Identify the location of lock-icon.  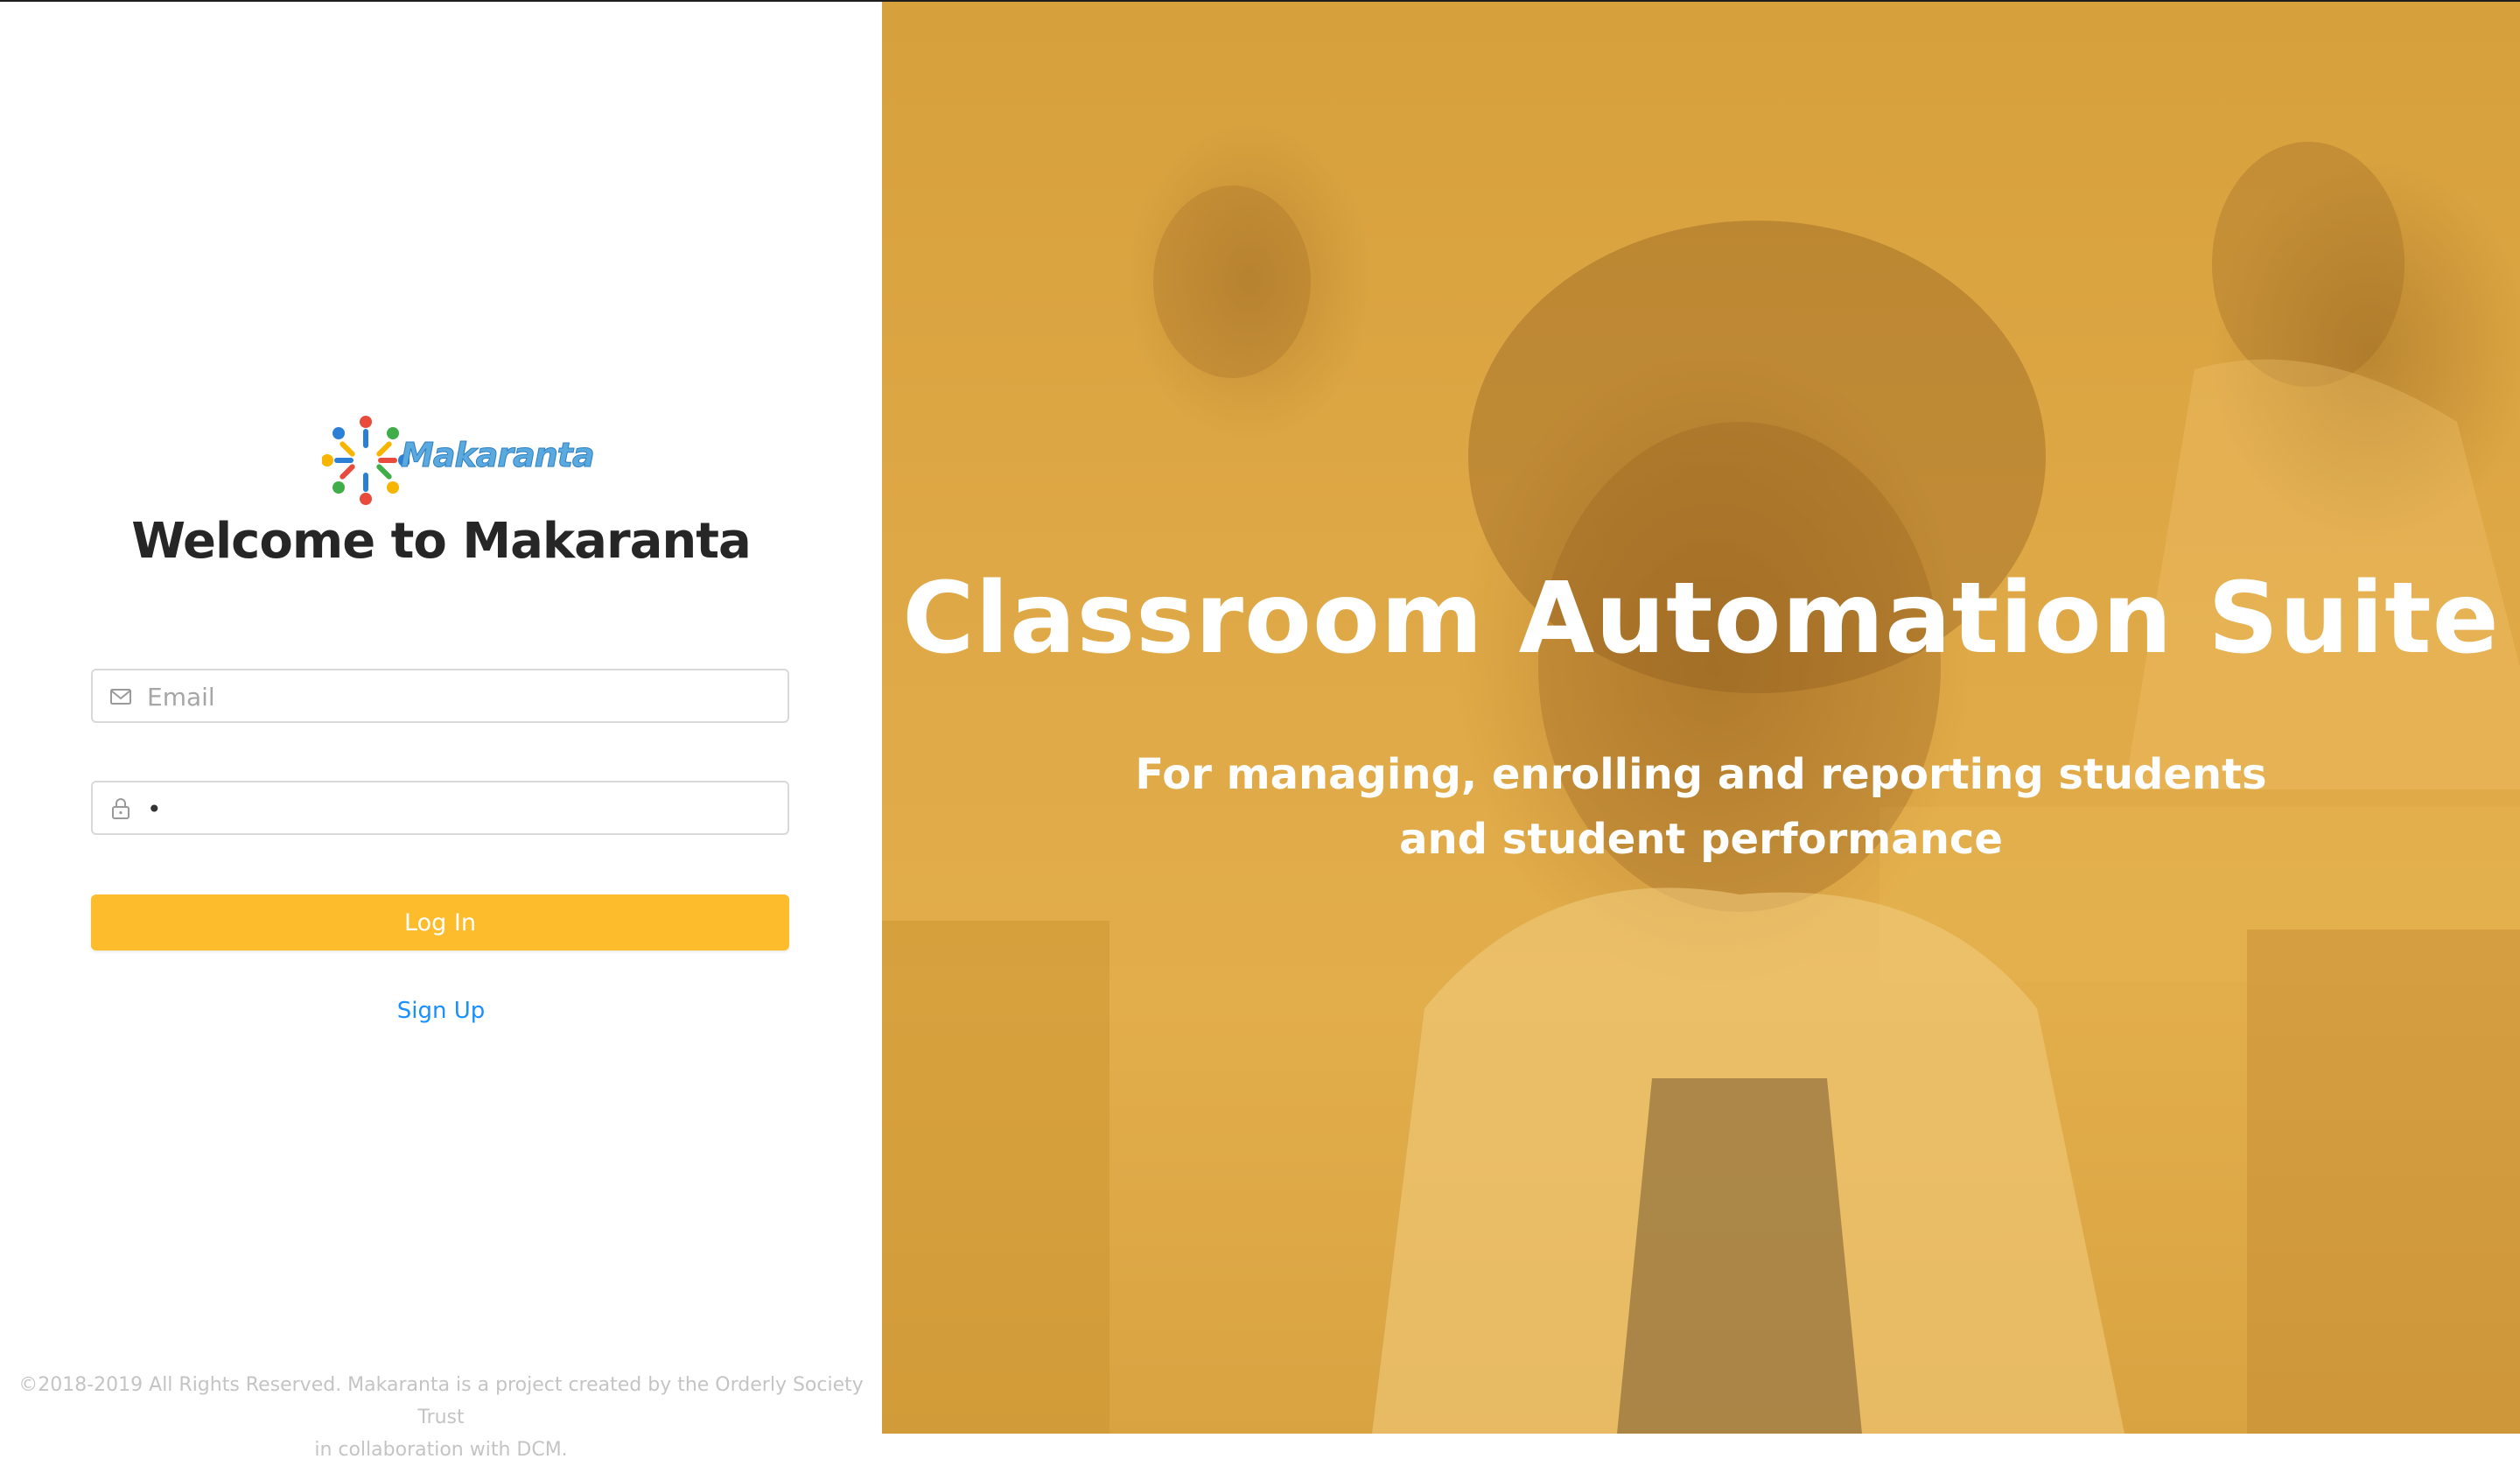
(121, 808).